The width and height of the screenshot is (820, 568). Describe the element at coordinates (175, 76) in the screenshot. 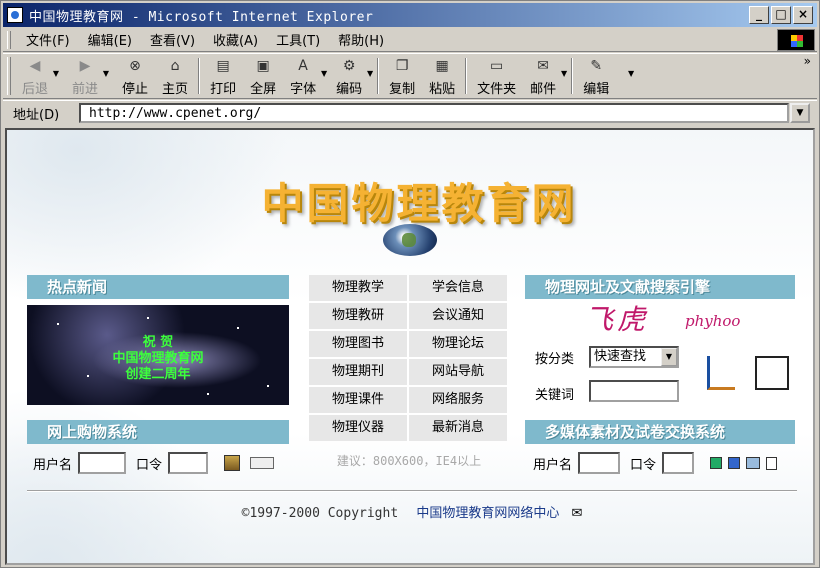

I see `home-button: ⌂ 主页` at that location.